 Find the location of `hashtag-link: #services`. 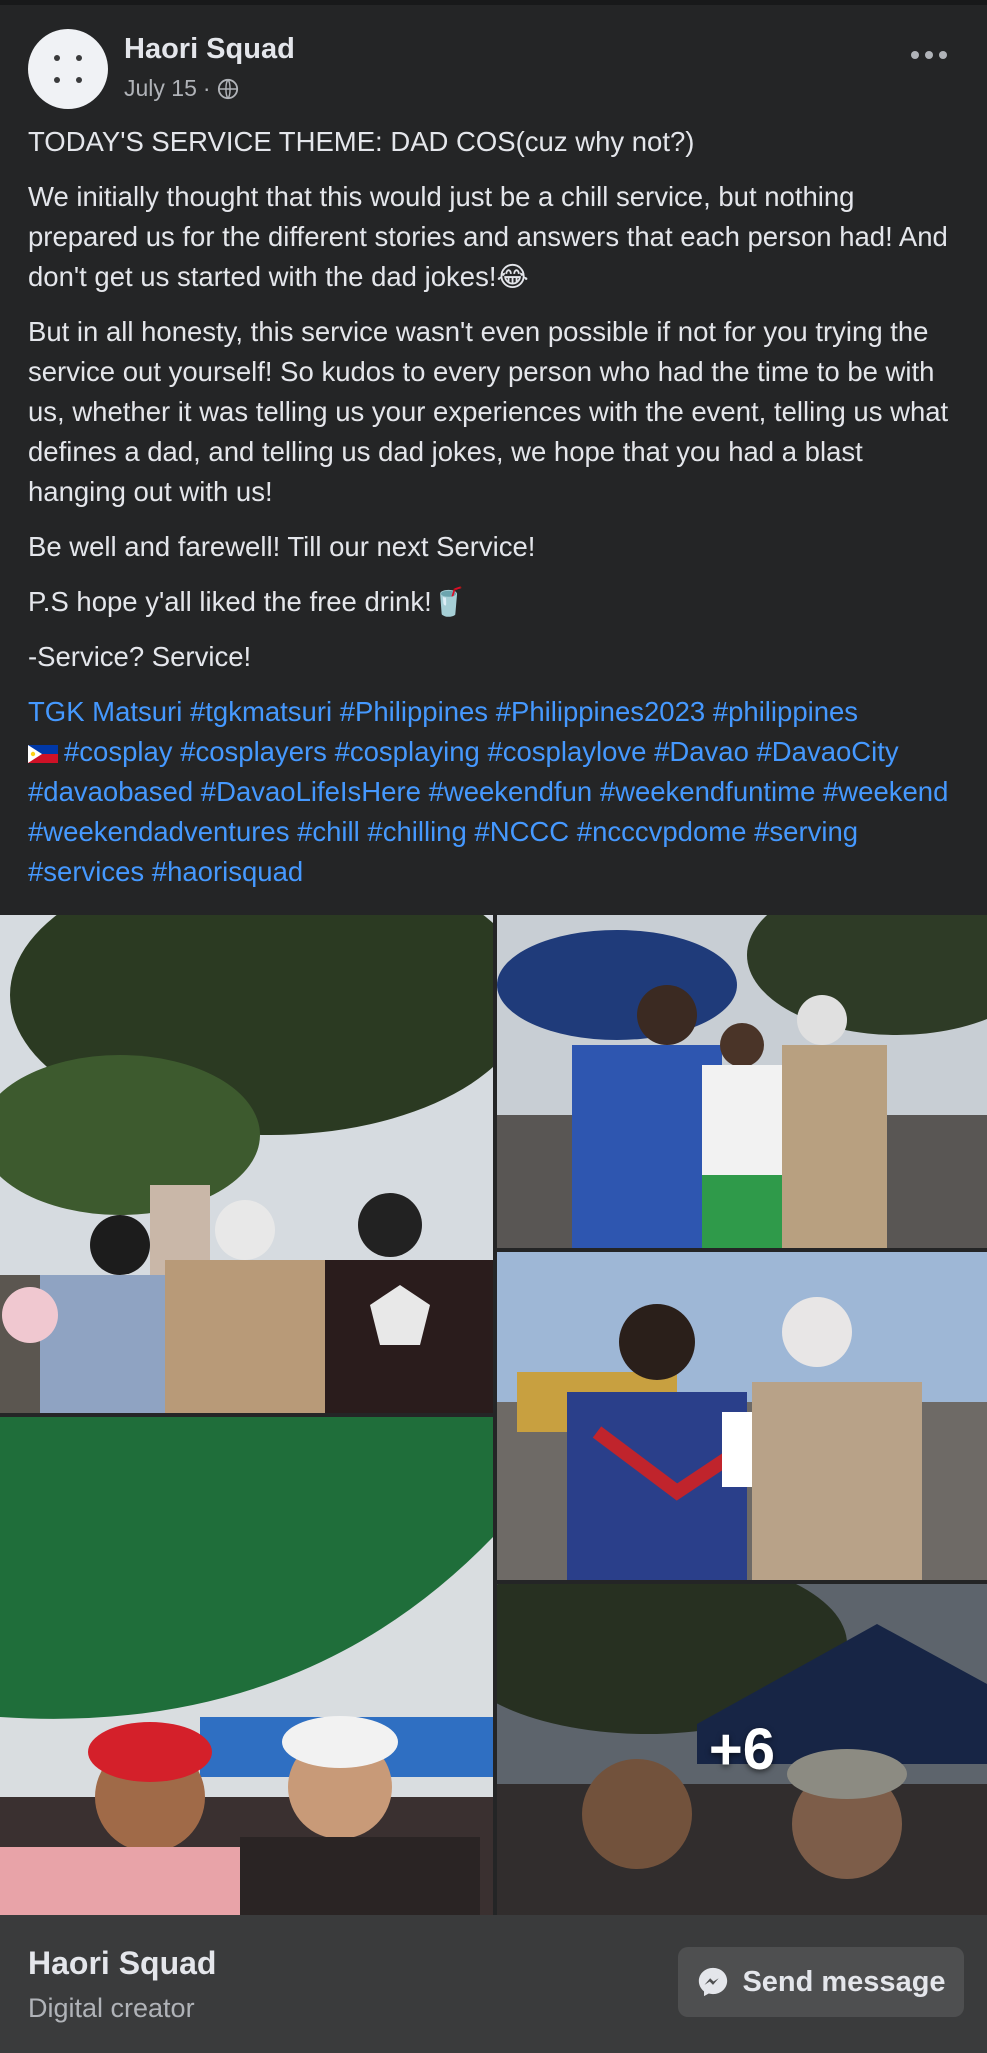

hashtag-link: #services is located at coordinates (86, 871).